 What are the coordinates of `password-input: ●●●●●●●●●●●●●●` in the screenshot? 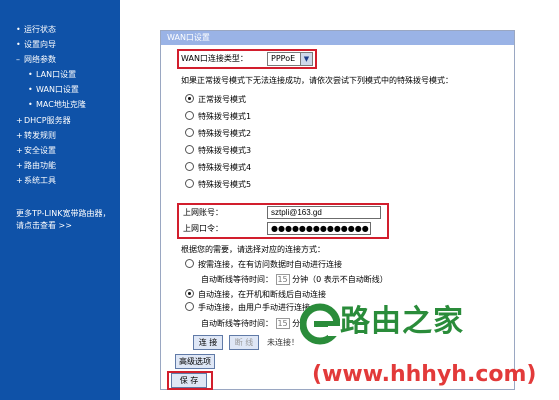 It's located at (319, 228).